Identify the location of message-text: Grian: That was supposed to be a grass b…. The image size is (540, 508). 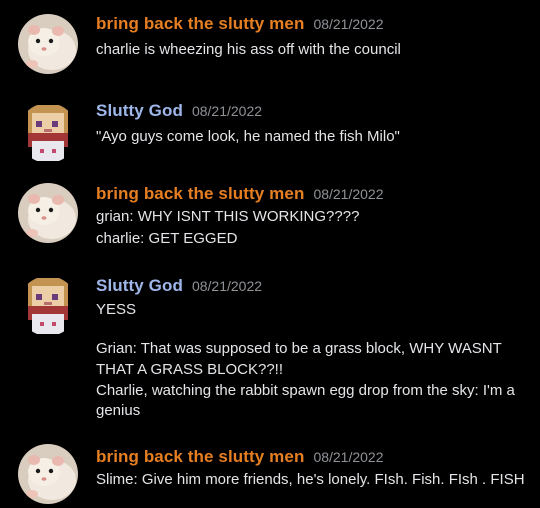
(299, 348).